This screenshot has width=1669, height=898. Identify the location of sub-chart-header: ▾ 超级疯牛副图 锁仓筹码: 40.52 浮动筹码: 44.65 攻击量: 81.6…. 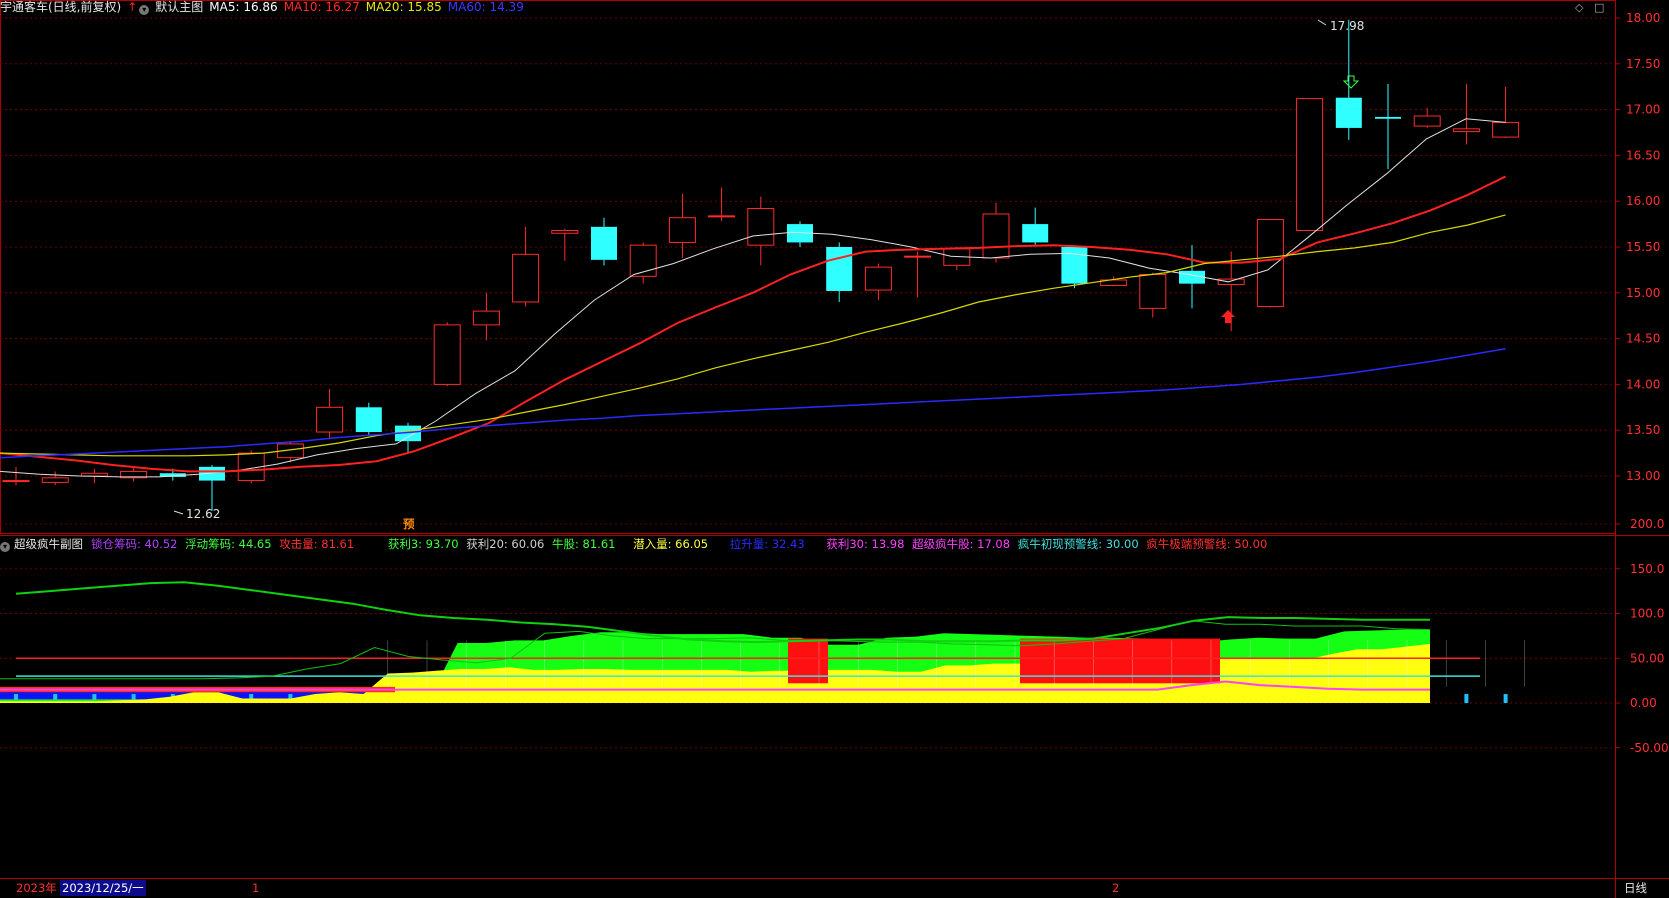
(635, 545).